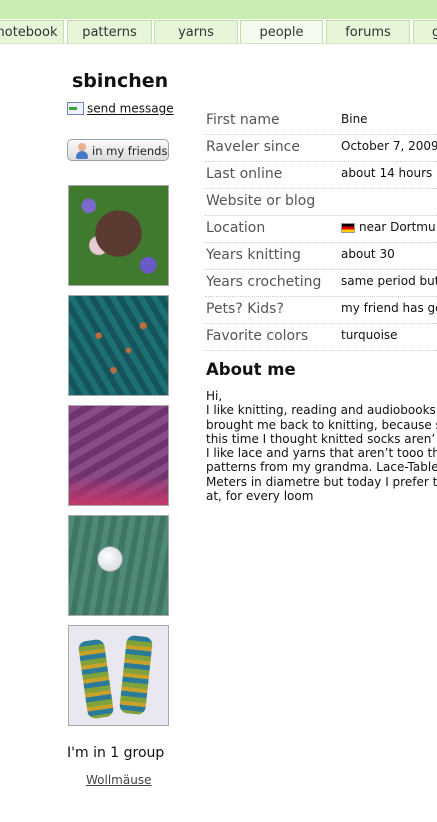 This screenshot has width=437, height=822. Describe the element at coordinates (251, 369) in the screenshot. I see `about-me-heading: About me` at that location.